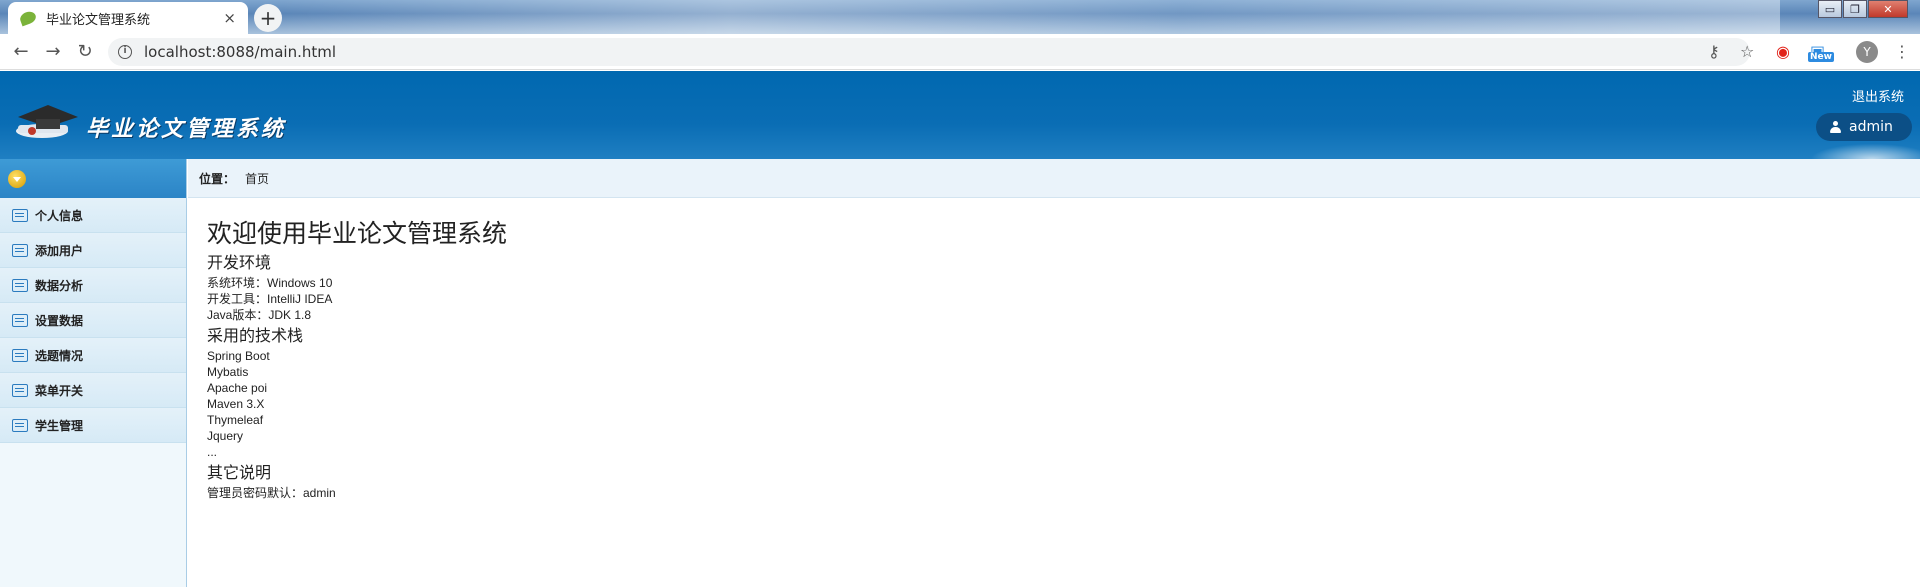 The image size is (1920, 587). What do you see at coordinates (93, 250) in the screenshot?
I see `sidebar-item-add-user: 添加用户` at bounding box center [93, 250].